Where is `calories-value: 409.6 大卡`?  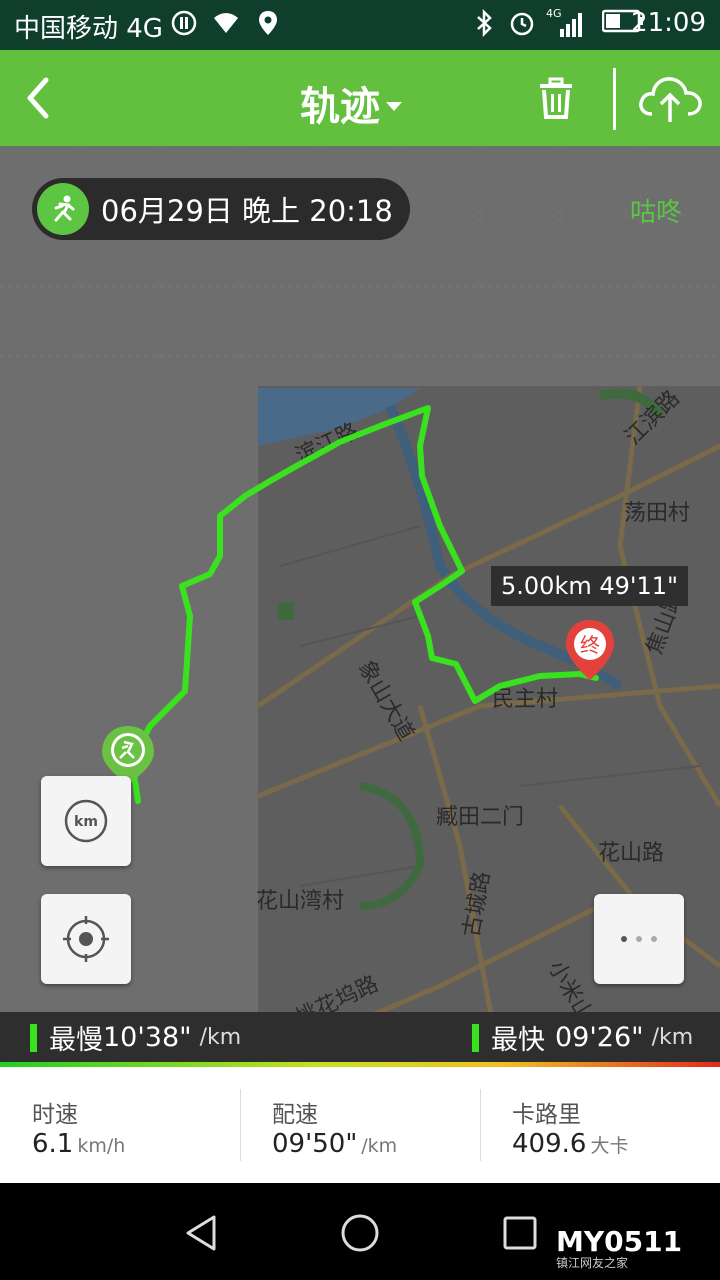
calories-value: 409.6 大卡 is located at coordinates (570, 1144).